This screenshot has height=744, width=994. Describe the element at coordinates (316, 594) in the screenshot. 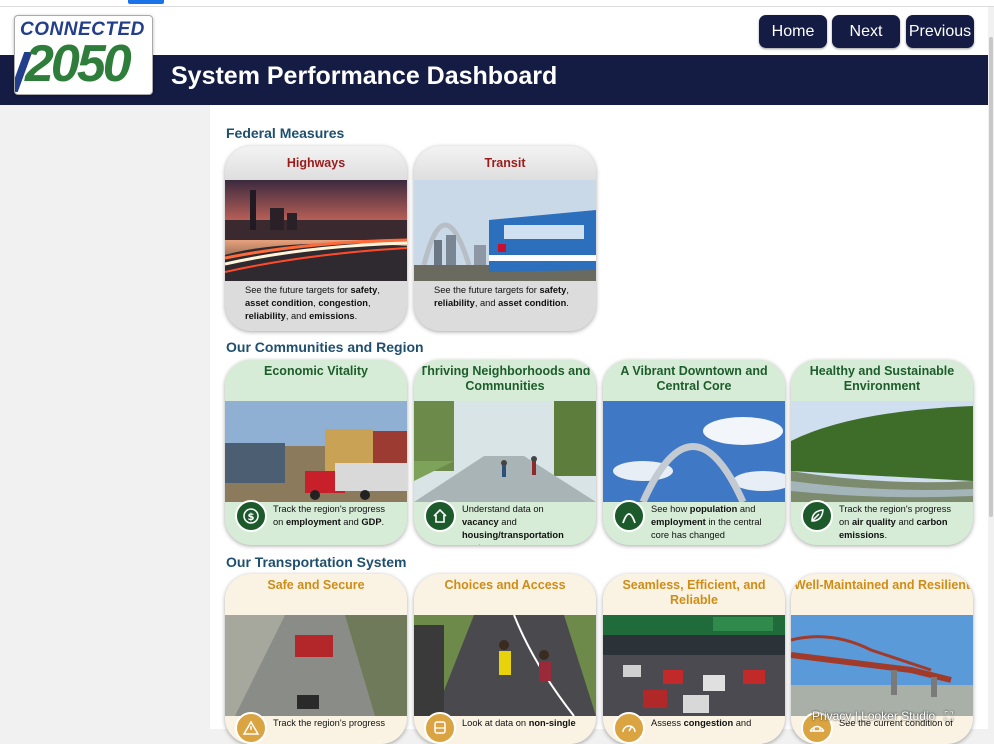

I see `card-title: Safe and Secure` at that location.